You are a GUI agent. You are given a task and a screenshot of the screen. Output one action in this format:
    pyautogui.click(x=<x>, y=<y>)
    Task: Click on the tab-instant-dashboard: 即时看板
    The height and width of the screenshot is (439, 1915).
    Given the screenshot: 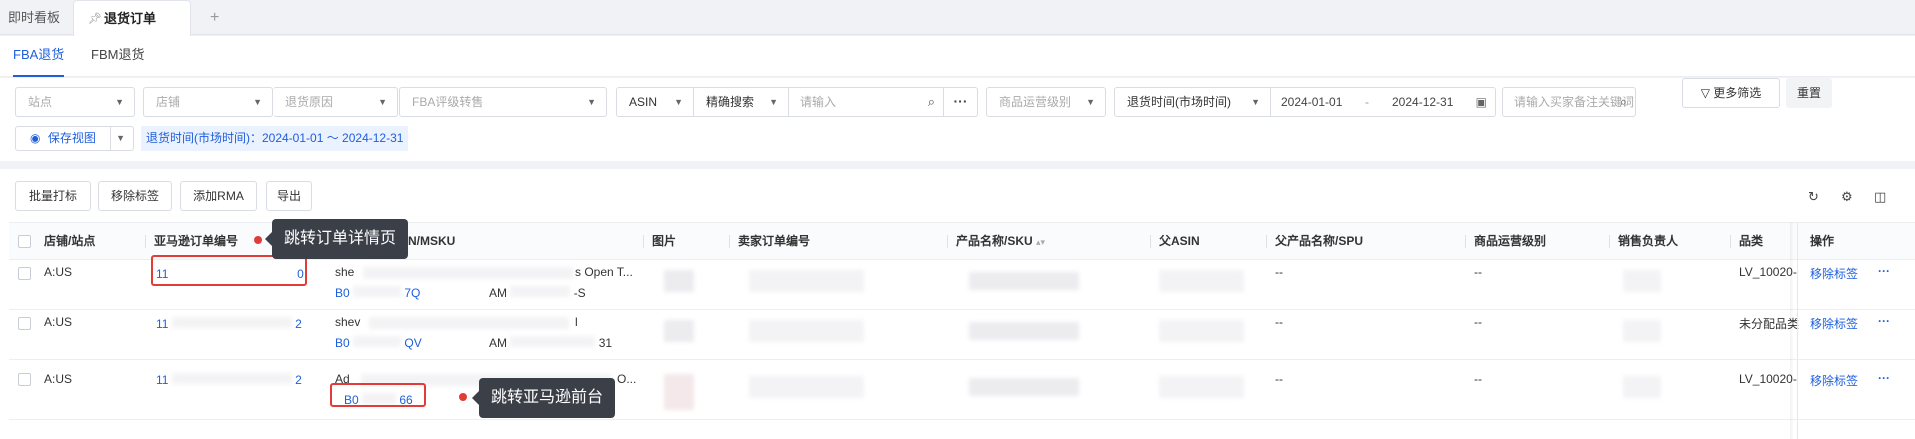 What is the action you would take?
    pyautogui.click(x=34, y=17)
    